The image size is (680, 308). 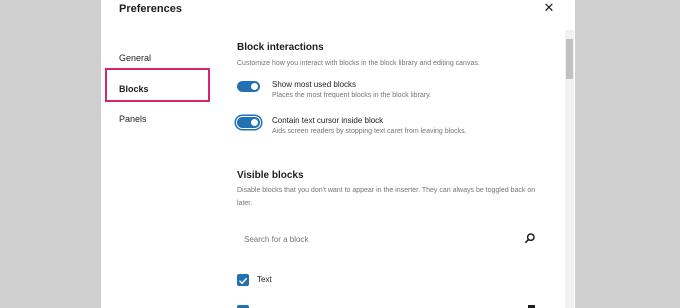 I want to click on block-search-input, so click(x=379, y=239).